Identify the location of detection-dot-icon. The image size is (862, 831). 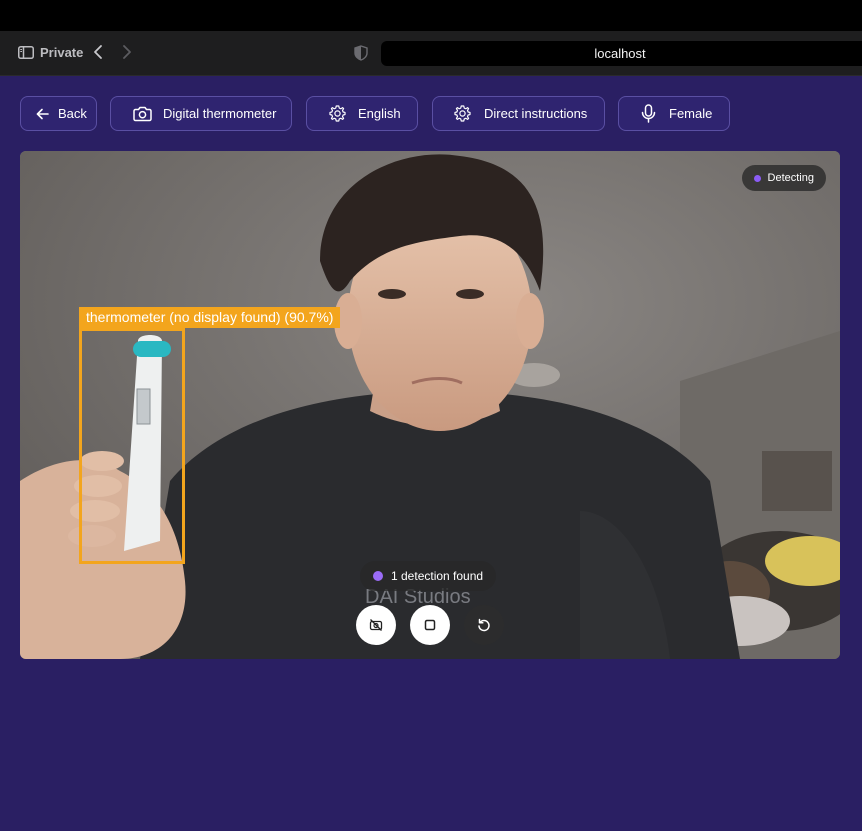
(378, 576).